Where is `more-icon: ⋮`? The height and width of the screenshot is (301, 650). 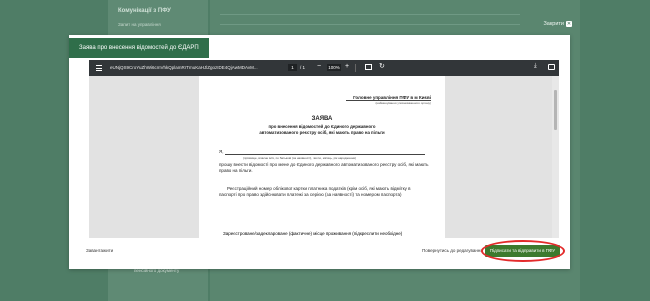 more-icon: ⋮ is located at coordinates (562, 66).